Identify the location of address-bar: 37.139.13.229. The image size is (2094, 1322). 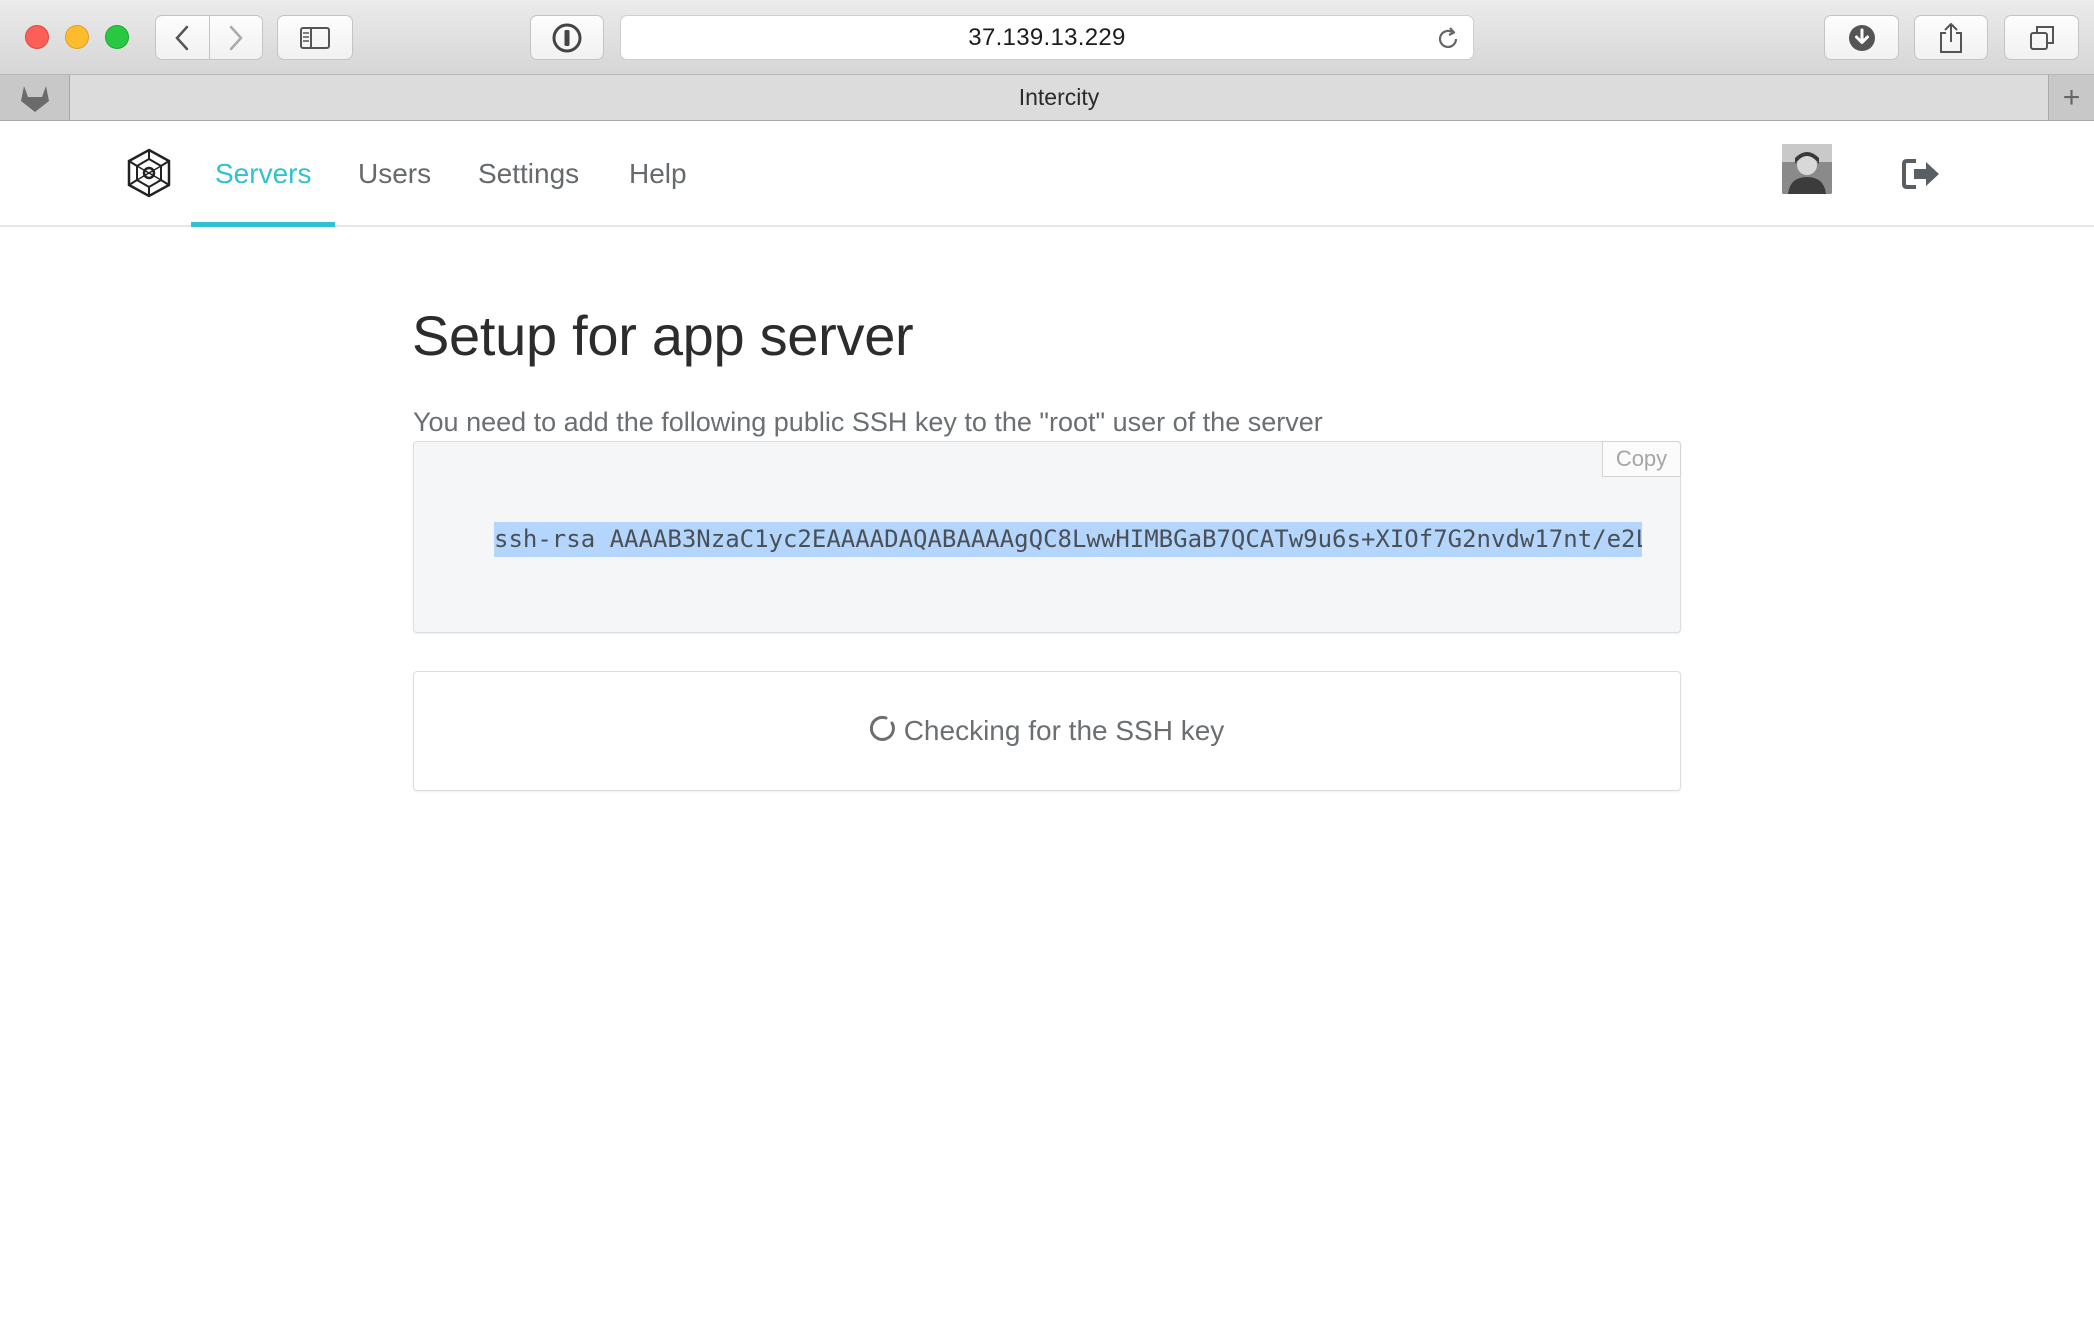
(1047, 37).